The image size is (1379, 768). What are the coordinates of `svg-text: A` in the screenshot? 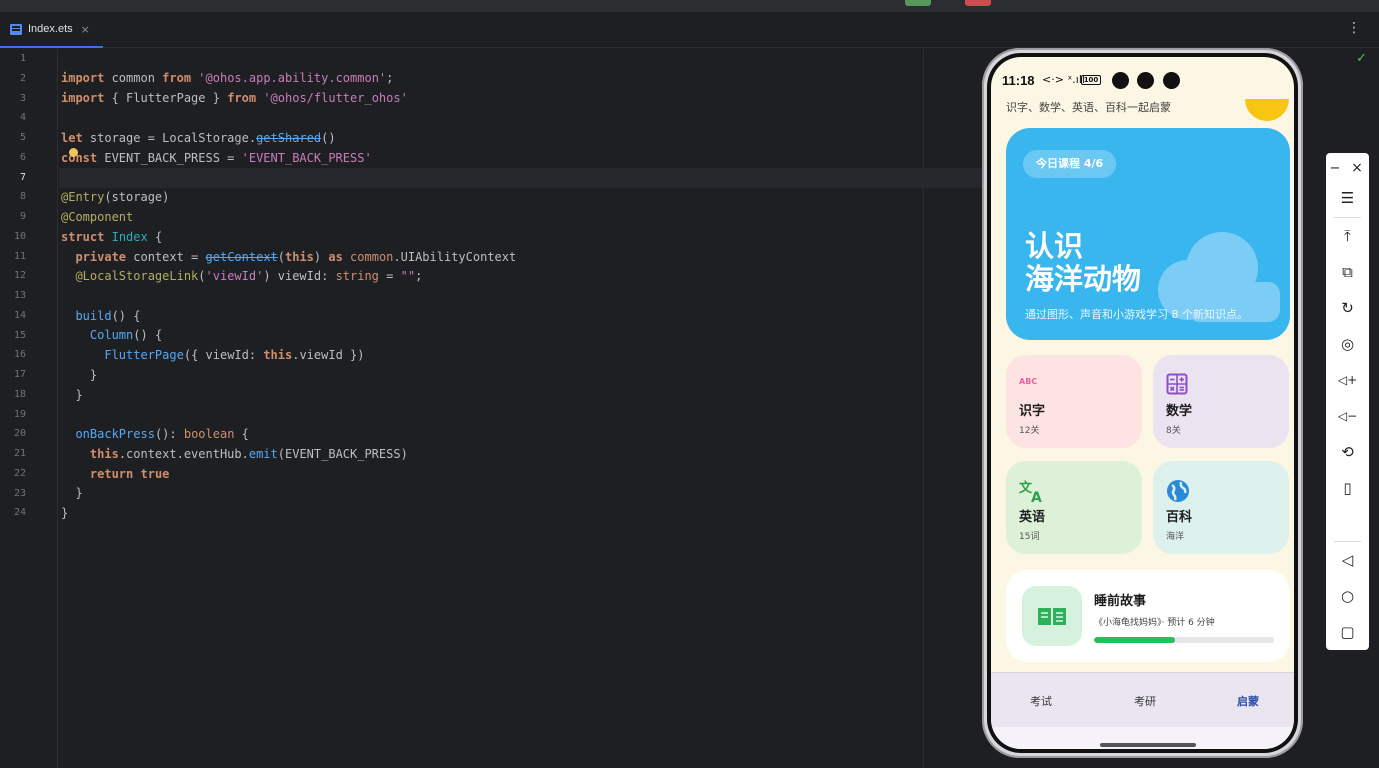 It's located at (1036, 496).